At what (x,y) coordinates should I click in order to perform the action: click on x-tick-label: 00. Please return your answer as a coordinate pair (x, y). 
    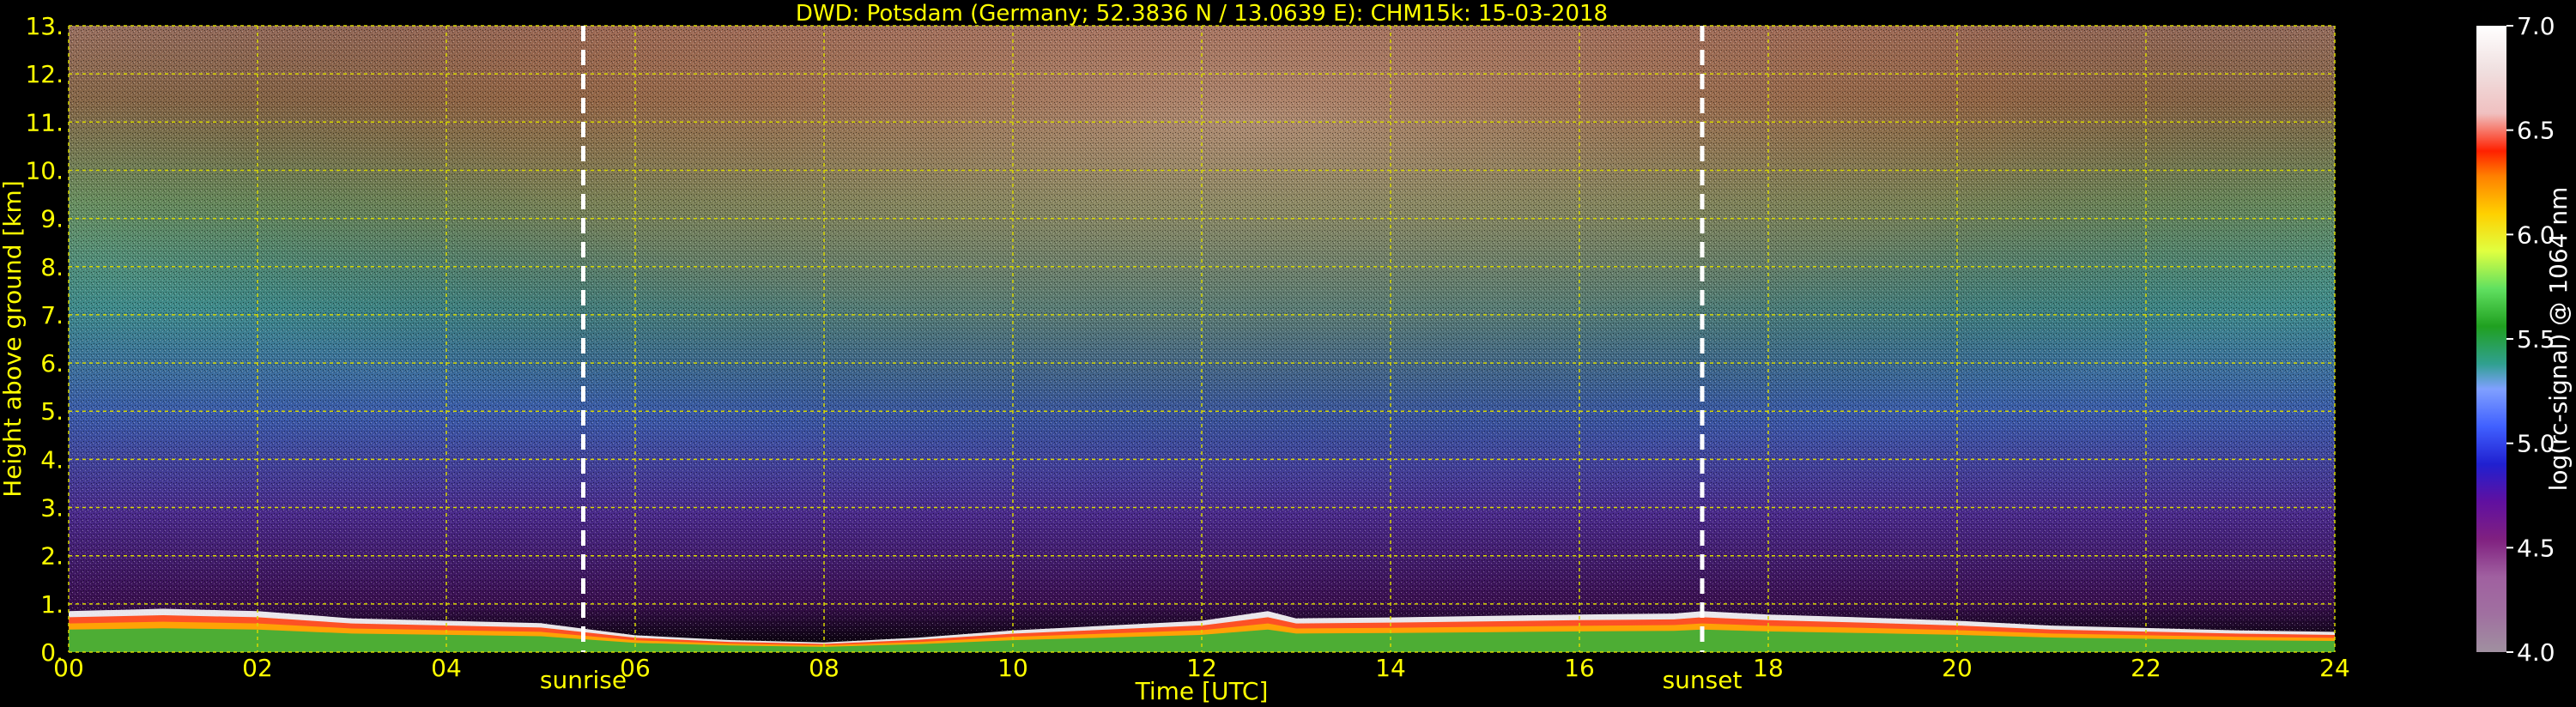
    Looking at the image, I should click on (68, 668).